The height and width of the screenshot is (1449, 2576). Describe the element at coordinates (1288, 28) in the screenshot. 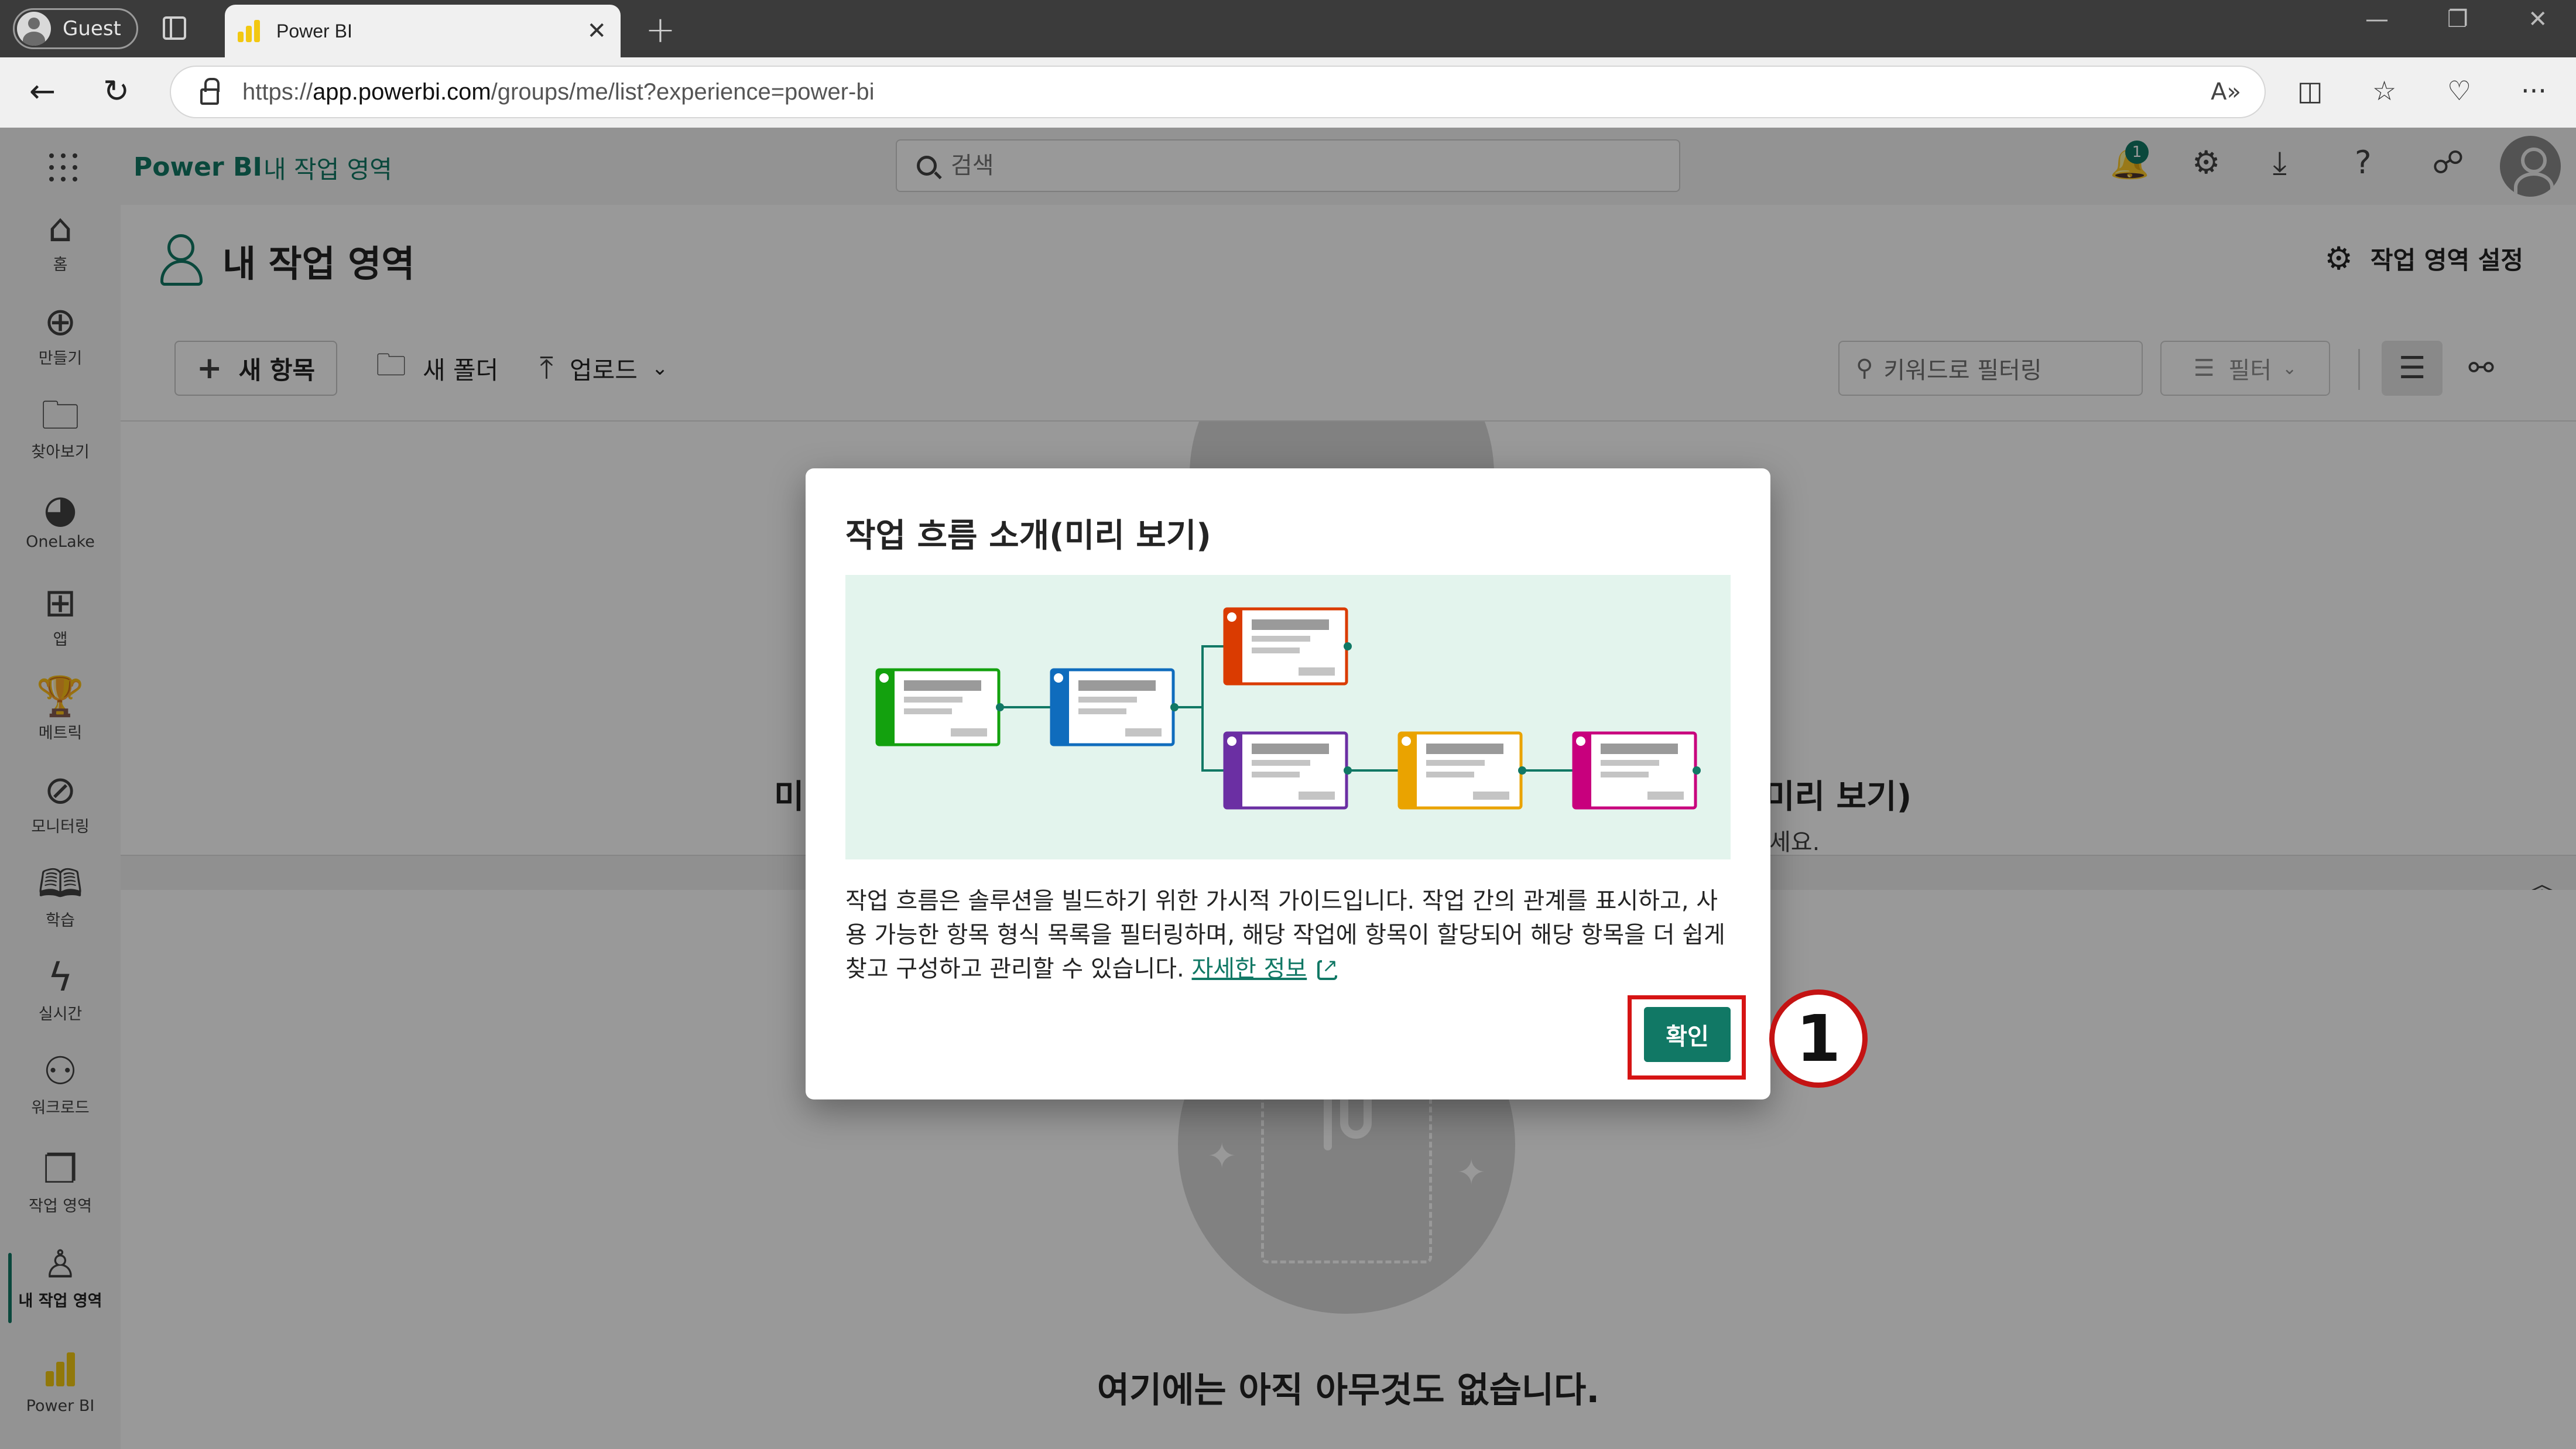

I see `browser-tab-bar: Guest Power BI ✕ + — ❐ ✕` at that location.